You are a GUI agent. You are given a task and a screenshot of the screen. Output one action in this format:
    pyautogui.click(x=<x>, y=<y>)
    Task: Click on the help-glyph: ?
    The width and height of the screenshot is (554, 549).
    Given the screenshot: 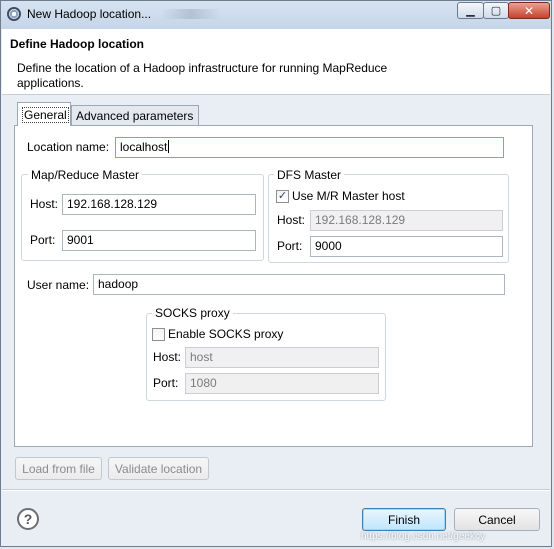 What is the action you would take?
    pyautogui.click(x=28, y=519)
    